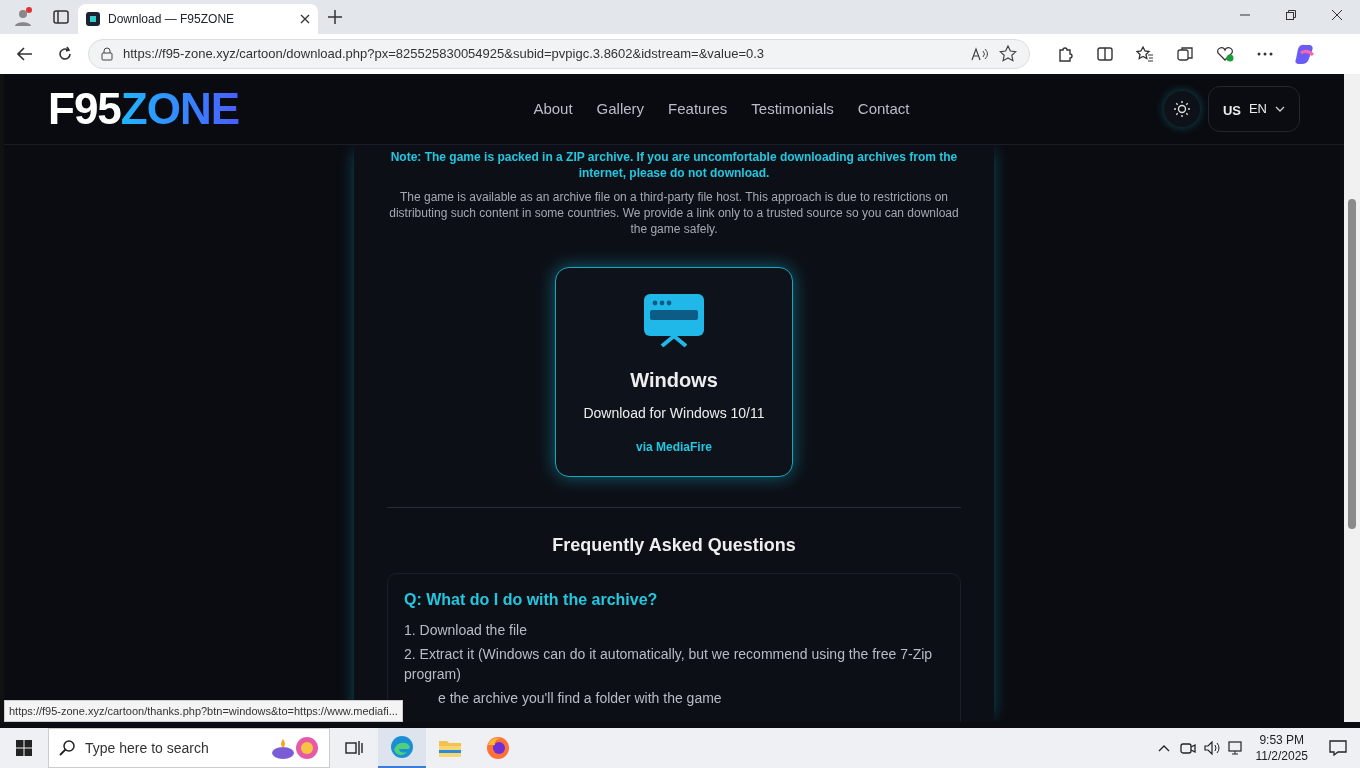  I want to click on faq-answer-text: 1. Download the file, so click(466, 630).